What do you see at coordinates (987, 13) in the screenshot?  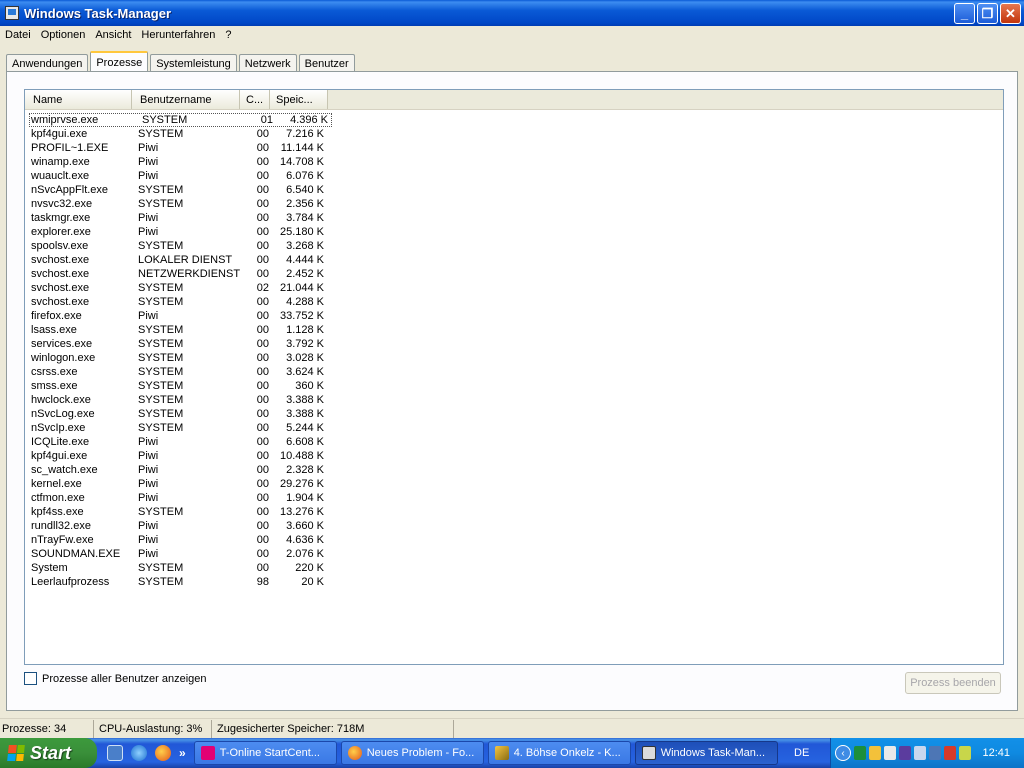 I see `maximize-button: ❐` at bounding box center [987, 13].